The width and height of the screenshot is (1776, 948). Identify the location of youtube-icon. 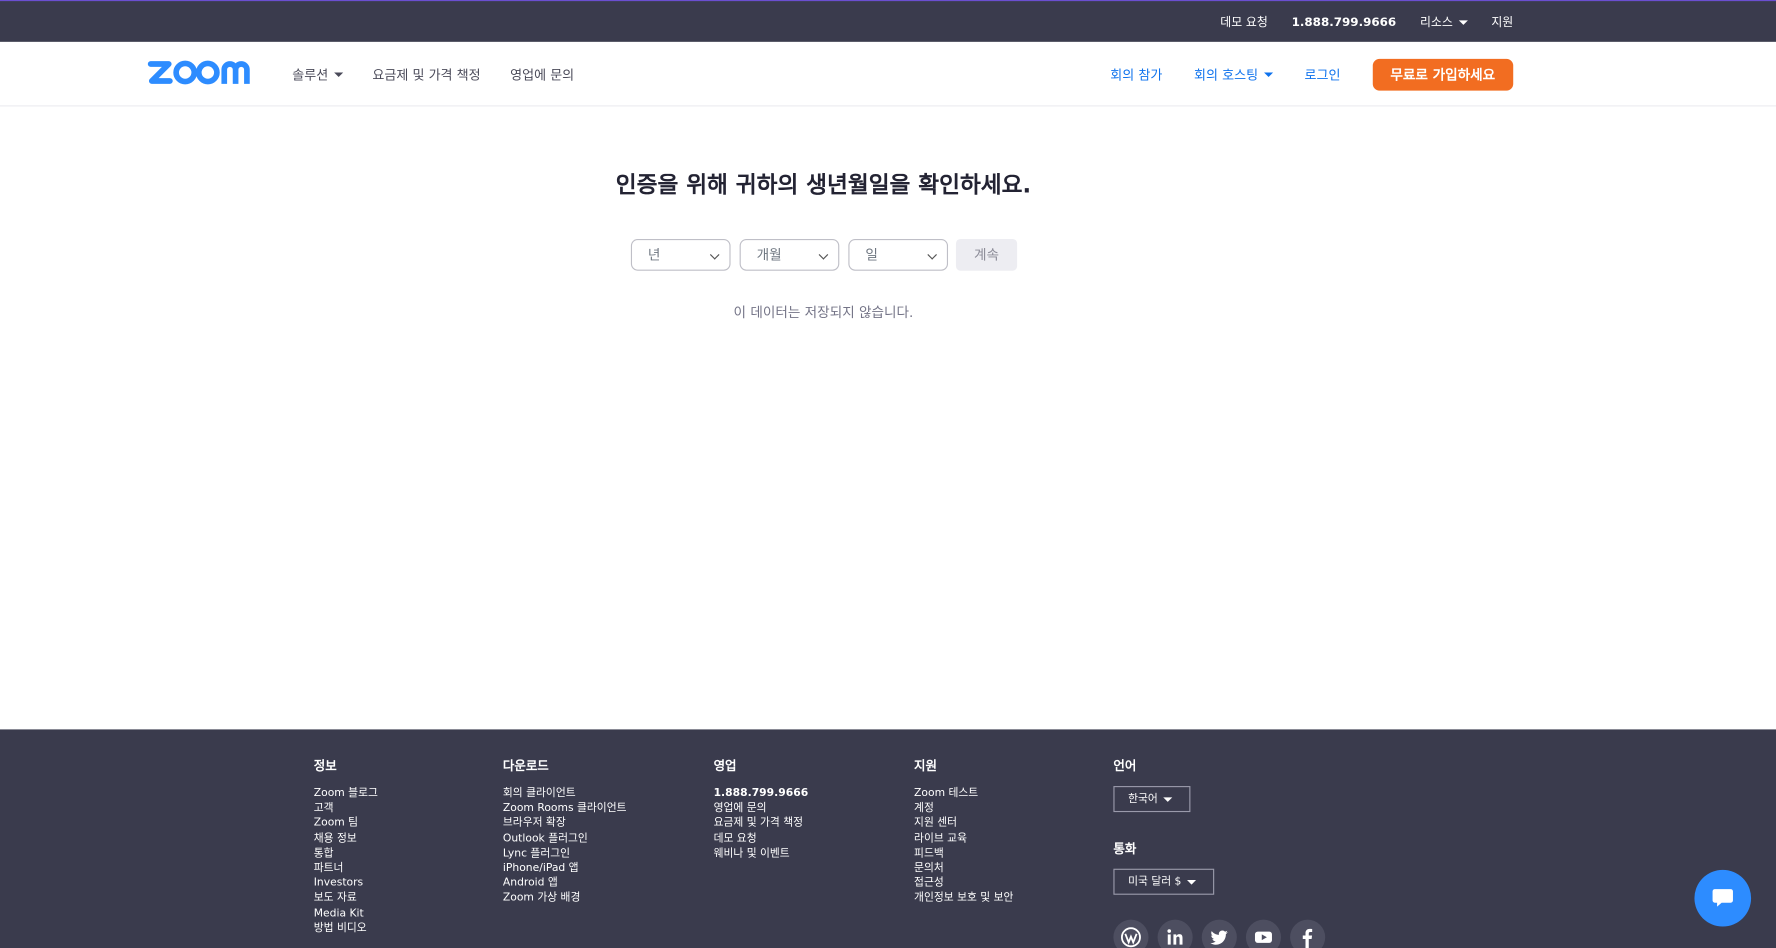
(1263, 933).